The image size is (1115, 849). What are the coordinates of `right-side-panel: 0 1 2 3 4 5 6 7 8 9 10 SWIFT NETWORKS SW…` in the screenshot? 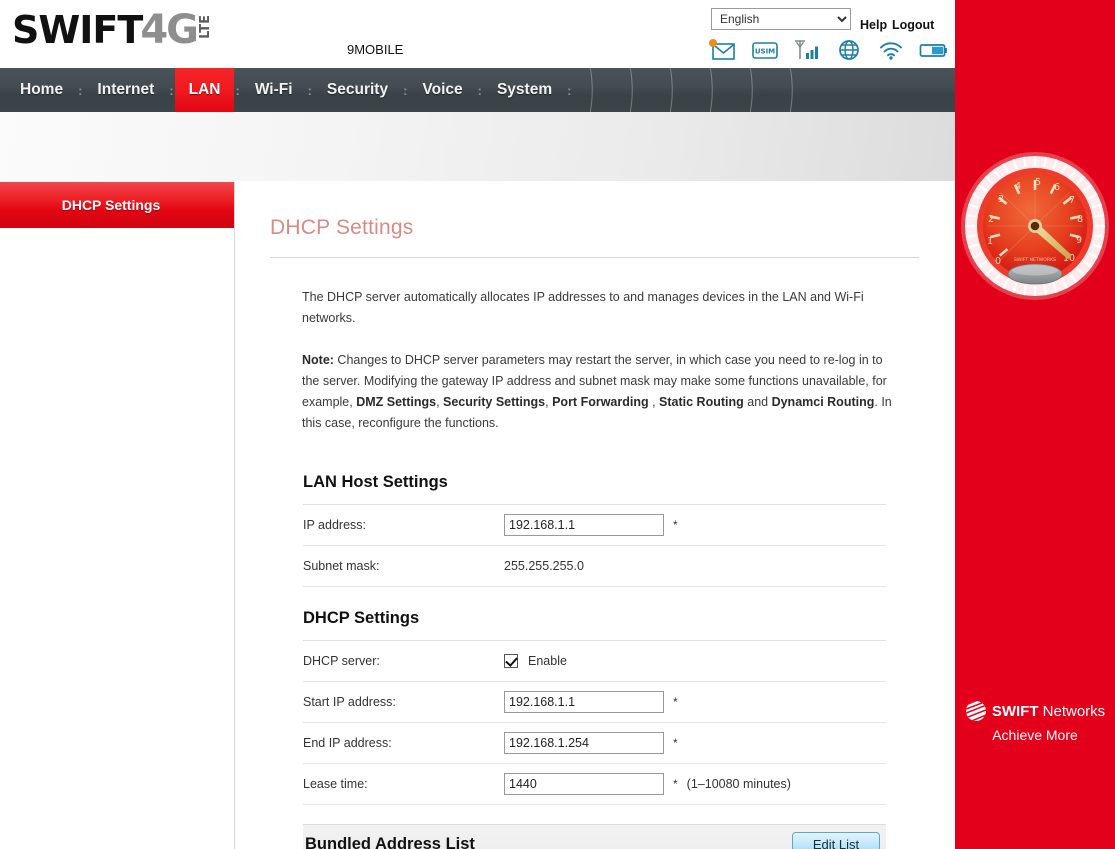 It's located at (1035, 424).